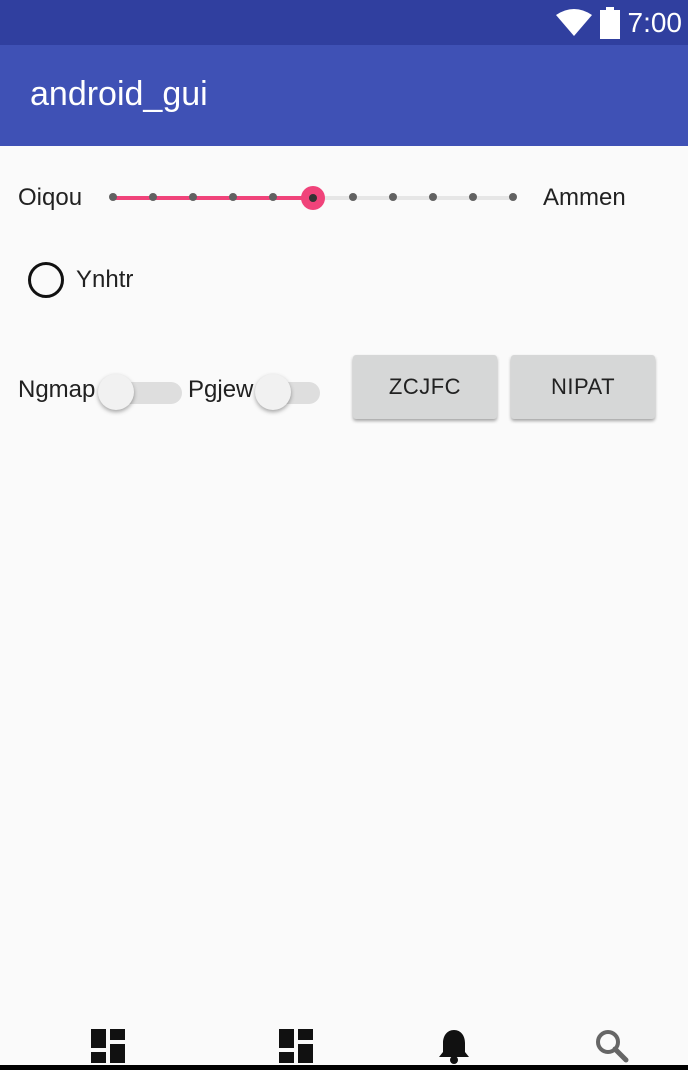  I want to click on seekbar-progress, so click(213, 198).